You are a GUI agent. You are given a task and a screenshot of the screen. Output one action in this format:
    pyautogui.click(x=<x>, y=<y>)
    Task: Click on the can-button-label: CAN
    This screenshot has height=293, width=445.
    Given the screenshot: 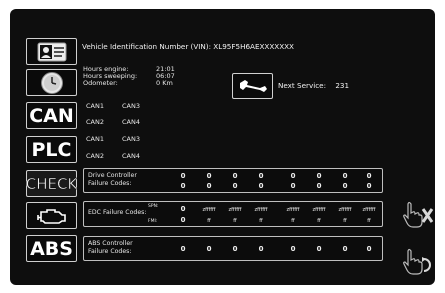 What is the action you would take?
    pyautogui.click(x=51, y=115)
    